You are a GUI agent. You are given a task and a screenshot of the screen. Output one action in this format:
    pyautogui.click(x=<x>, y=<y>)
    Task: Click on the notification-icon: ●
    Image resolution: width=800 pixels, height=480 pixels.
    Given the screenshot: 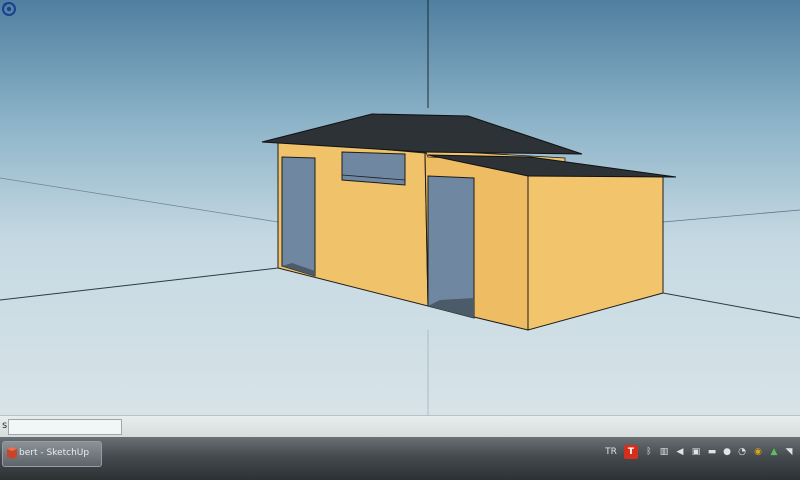 What is the action you would take?
    pyautogui.click(x=727, y=452)
    